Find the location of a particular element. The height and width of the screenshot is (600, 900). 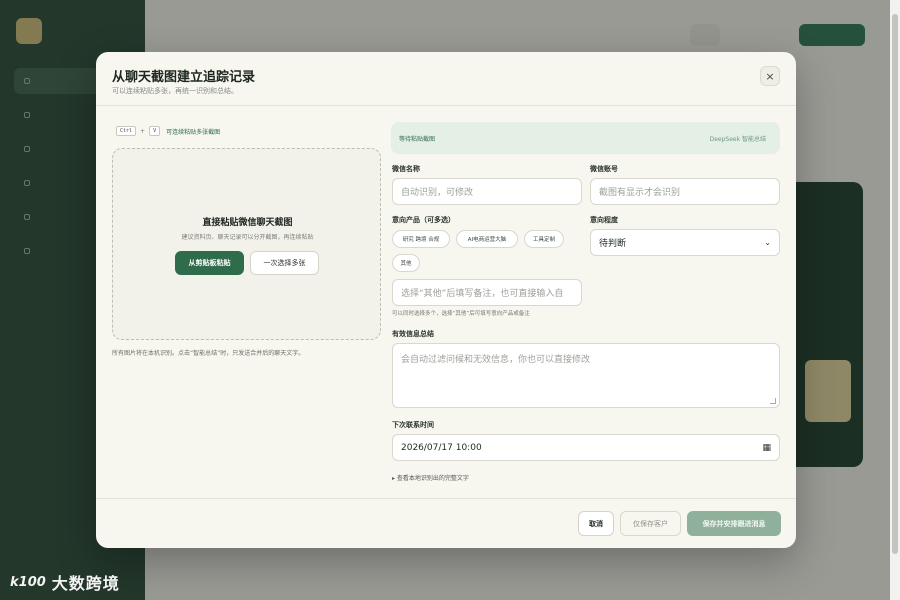

wechat-name-label: 微信名称 is located at coordinates (406, 169).